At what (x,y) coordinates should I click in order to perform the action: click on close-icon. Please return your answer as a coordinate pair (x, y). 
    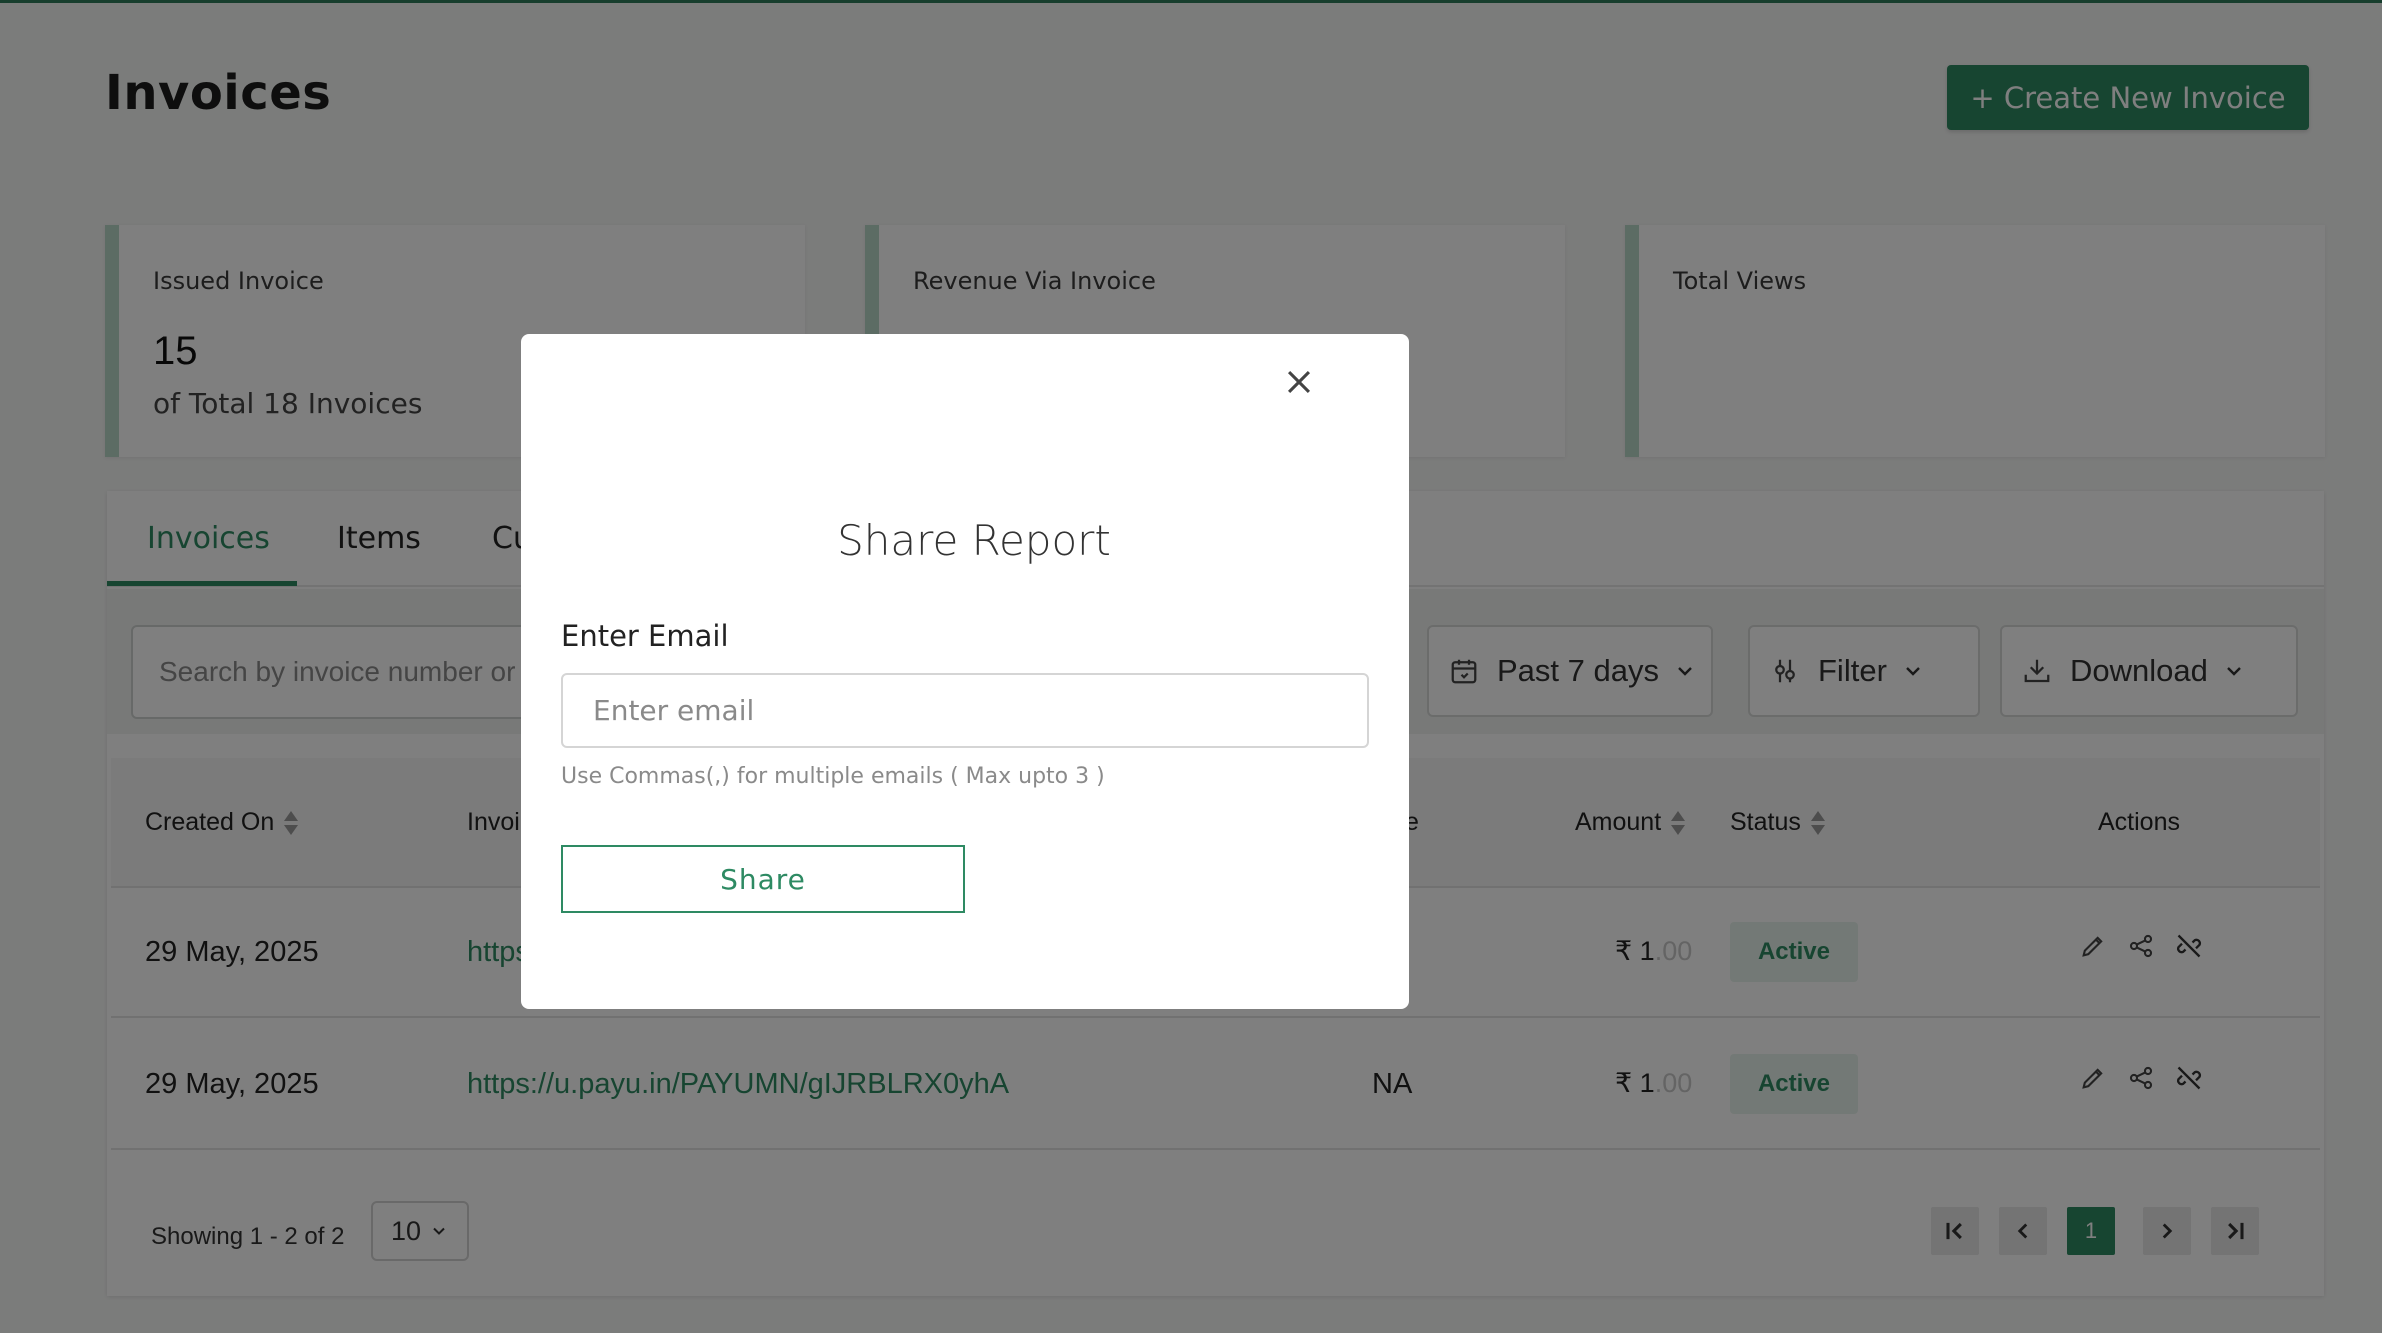
    Looking at the image, I should click on (1299, 382).